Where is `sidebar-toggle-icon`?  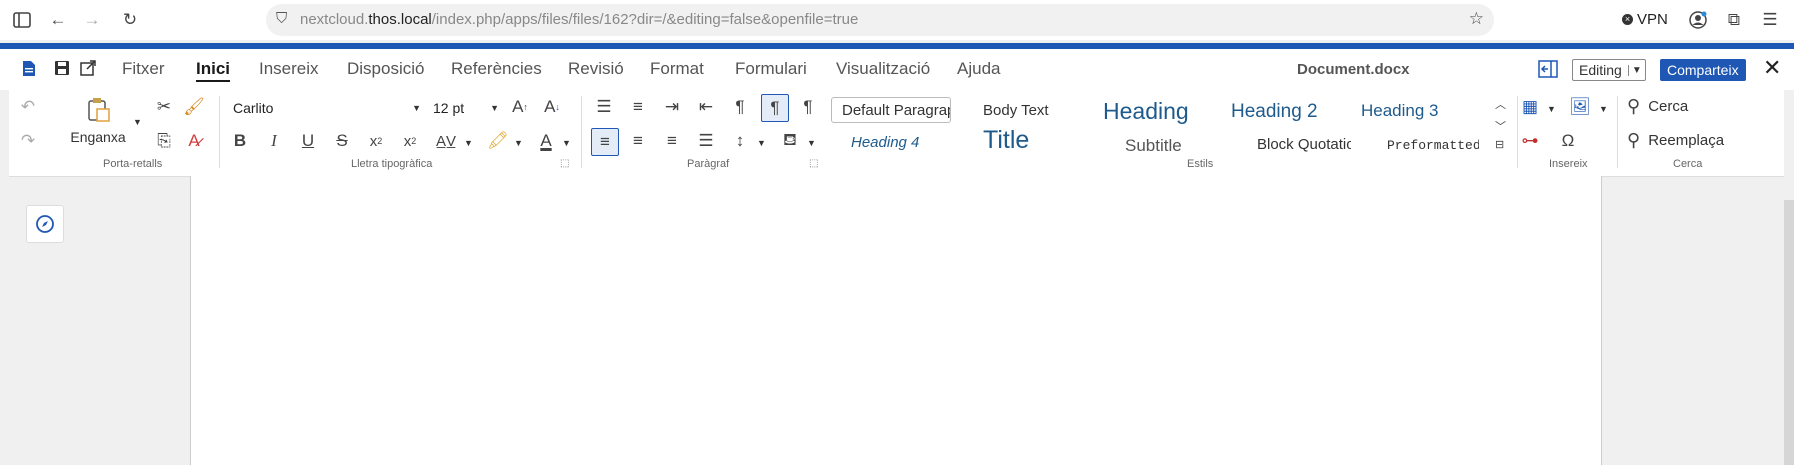
sidebar-toggle-icon is located at coordinates (22, 20).